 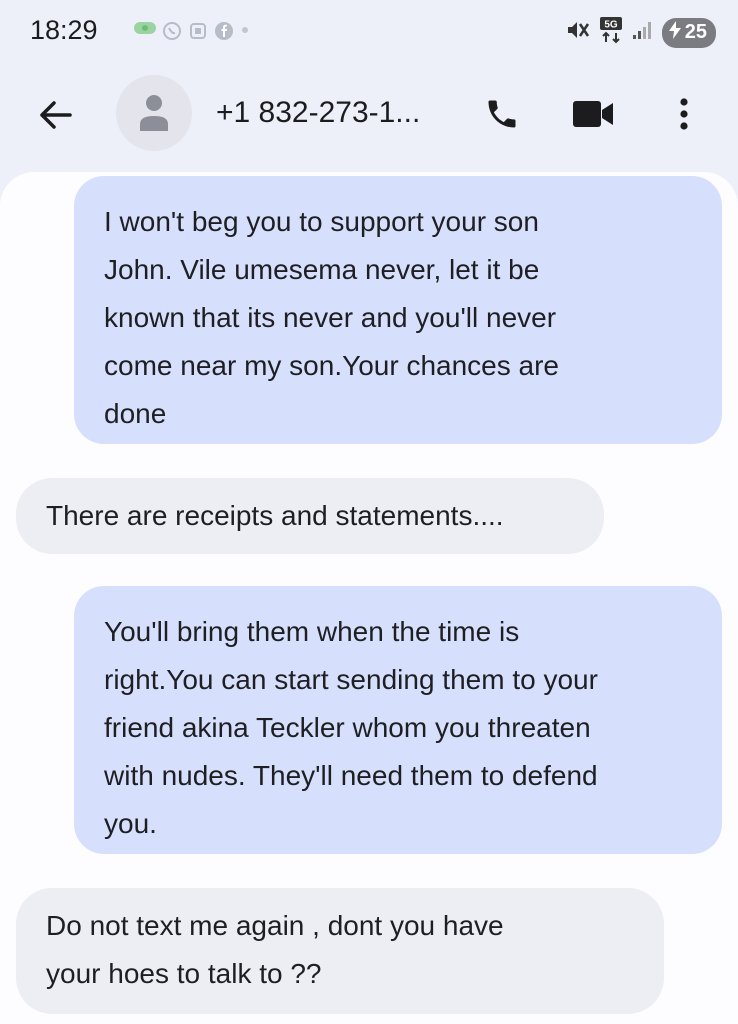 I want to click on whatsapp-icon, so click(x=172, y=31).